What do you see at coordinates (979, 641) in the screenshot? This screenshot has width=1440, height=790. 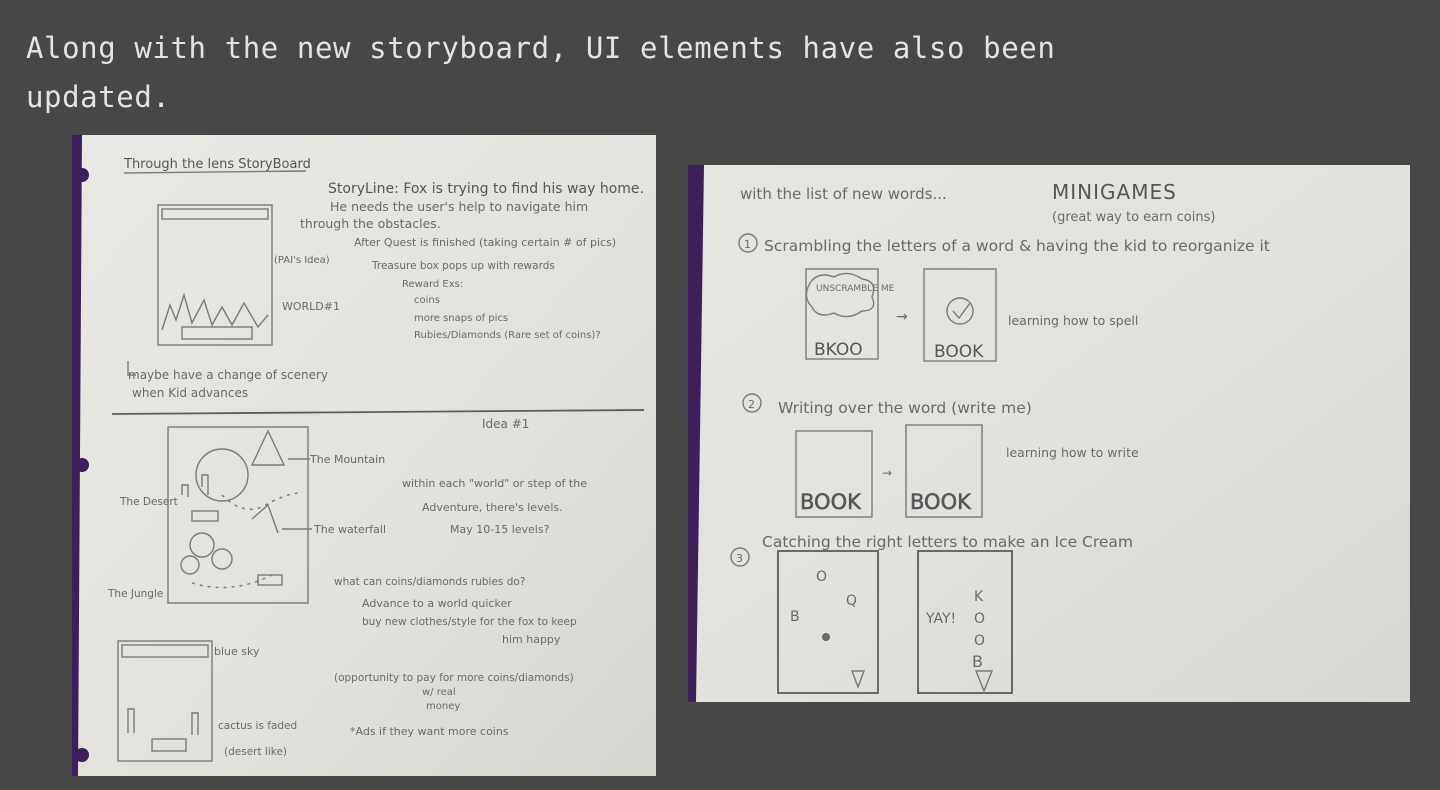 I see `stack-letter-o-2: O` at bounding box center [979, 641].